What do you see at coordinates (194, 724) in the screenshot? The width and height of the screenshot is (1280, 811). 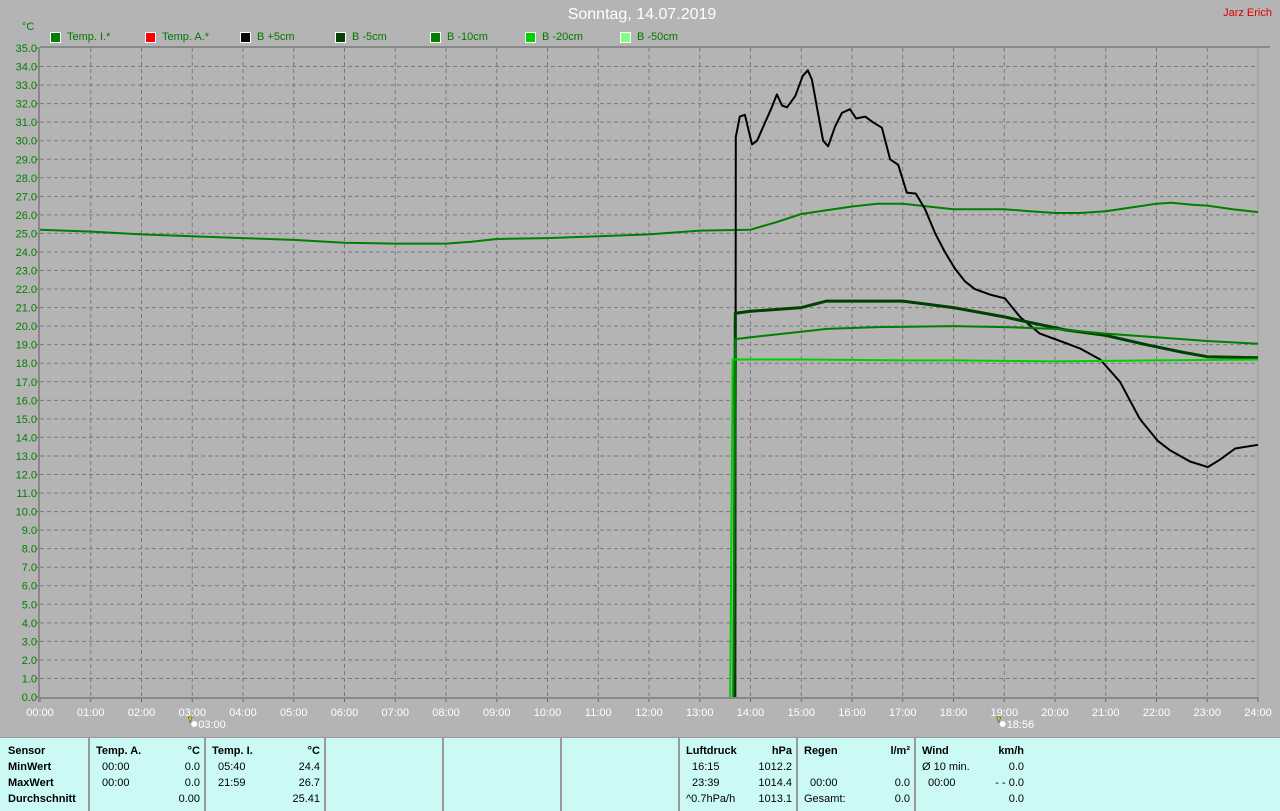 I see `sun-cloud` at bounding box center [194, 724].